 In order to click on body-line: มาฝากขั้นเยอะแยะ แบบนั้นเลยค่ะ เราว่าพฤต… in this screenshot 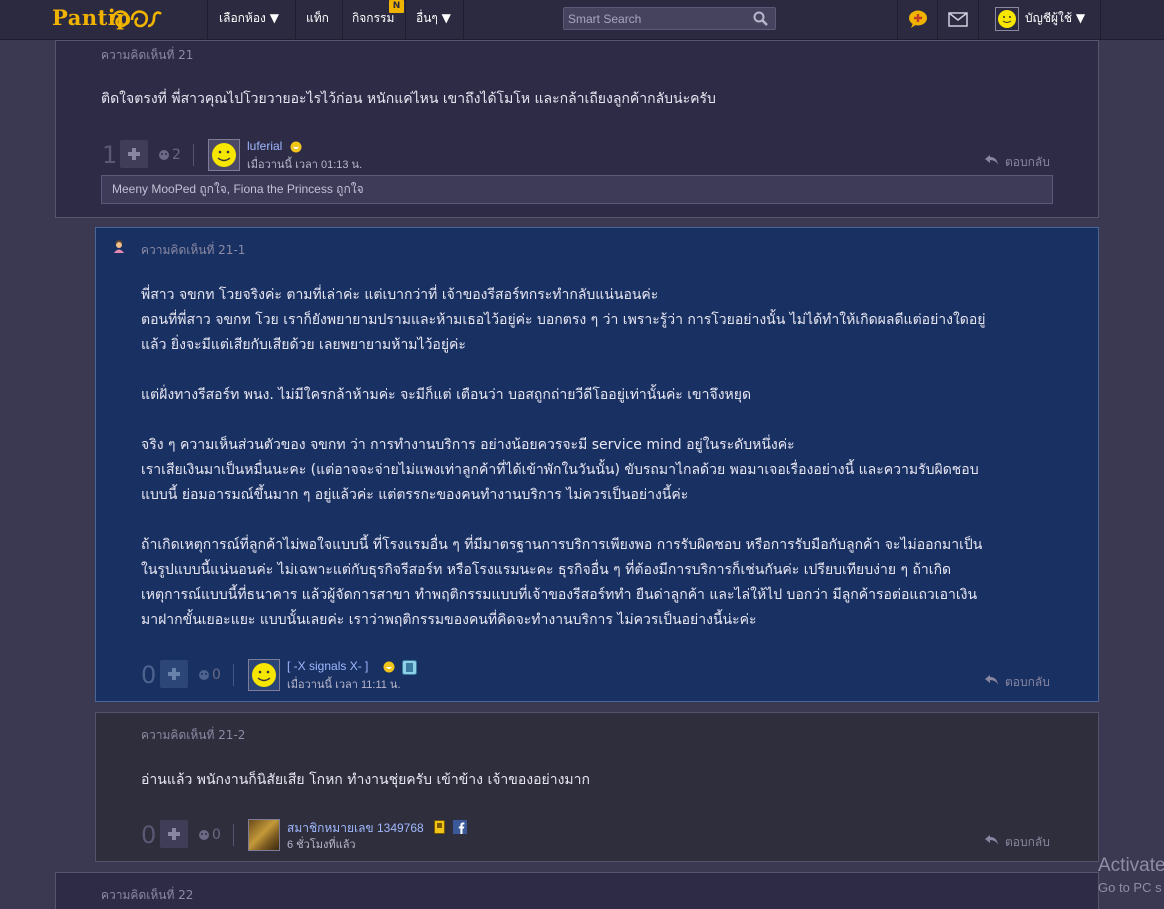, I will do `click(449, 620)`.